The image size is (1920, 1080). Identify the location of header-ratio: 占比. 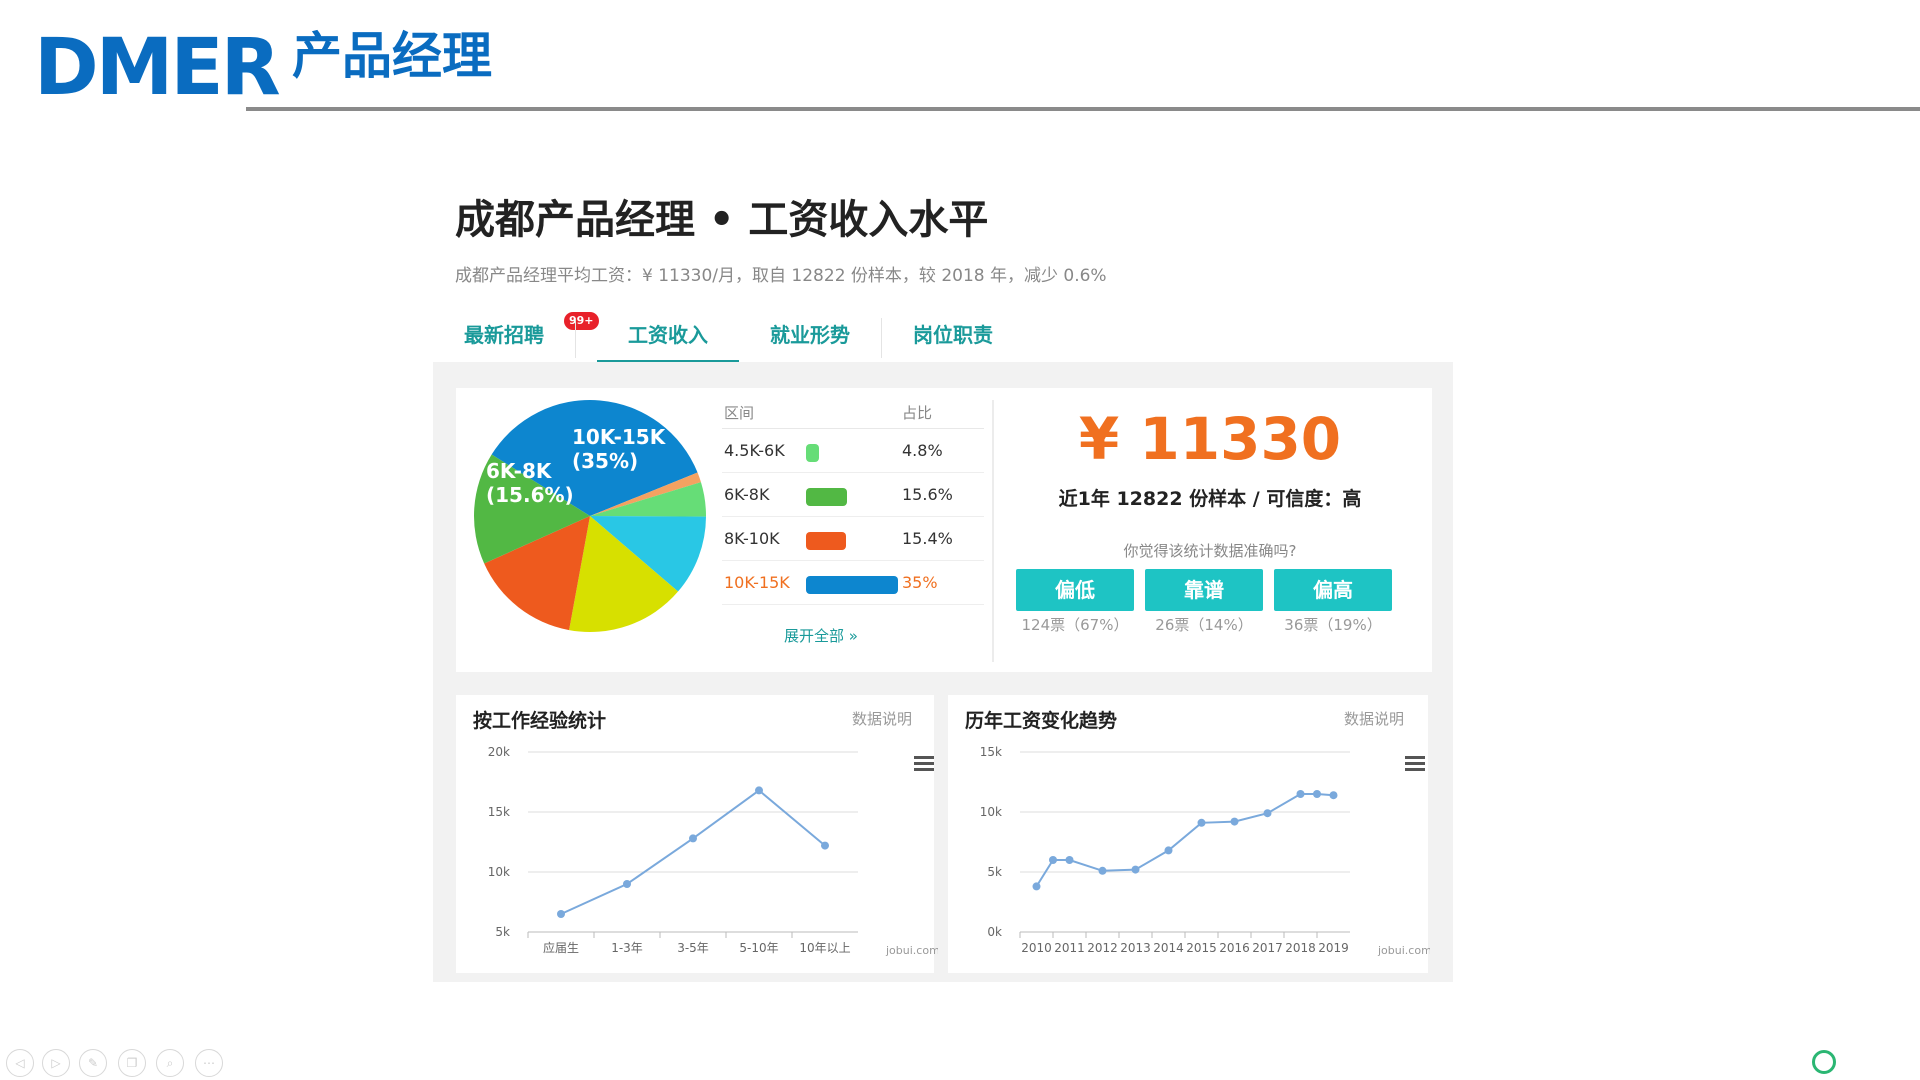
(917, 413).